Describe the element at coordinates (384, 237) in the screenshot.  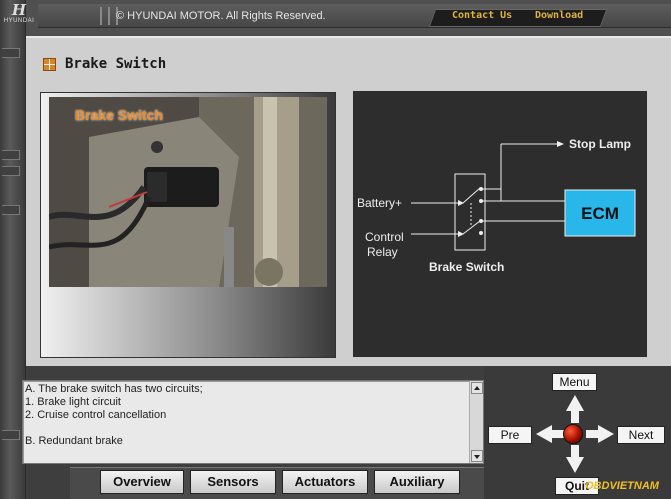
I see `control-label: Control` at that location.